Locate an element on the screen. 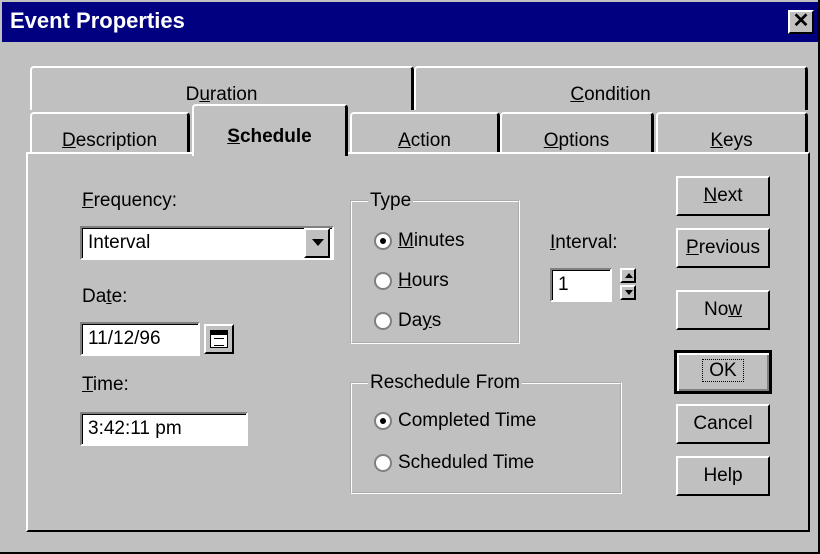  calendar-button is located at coordinates (219, 339).